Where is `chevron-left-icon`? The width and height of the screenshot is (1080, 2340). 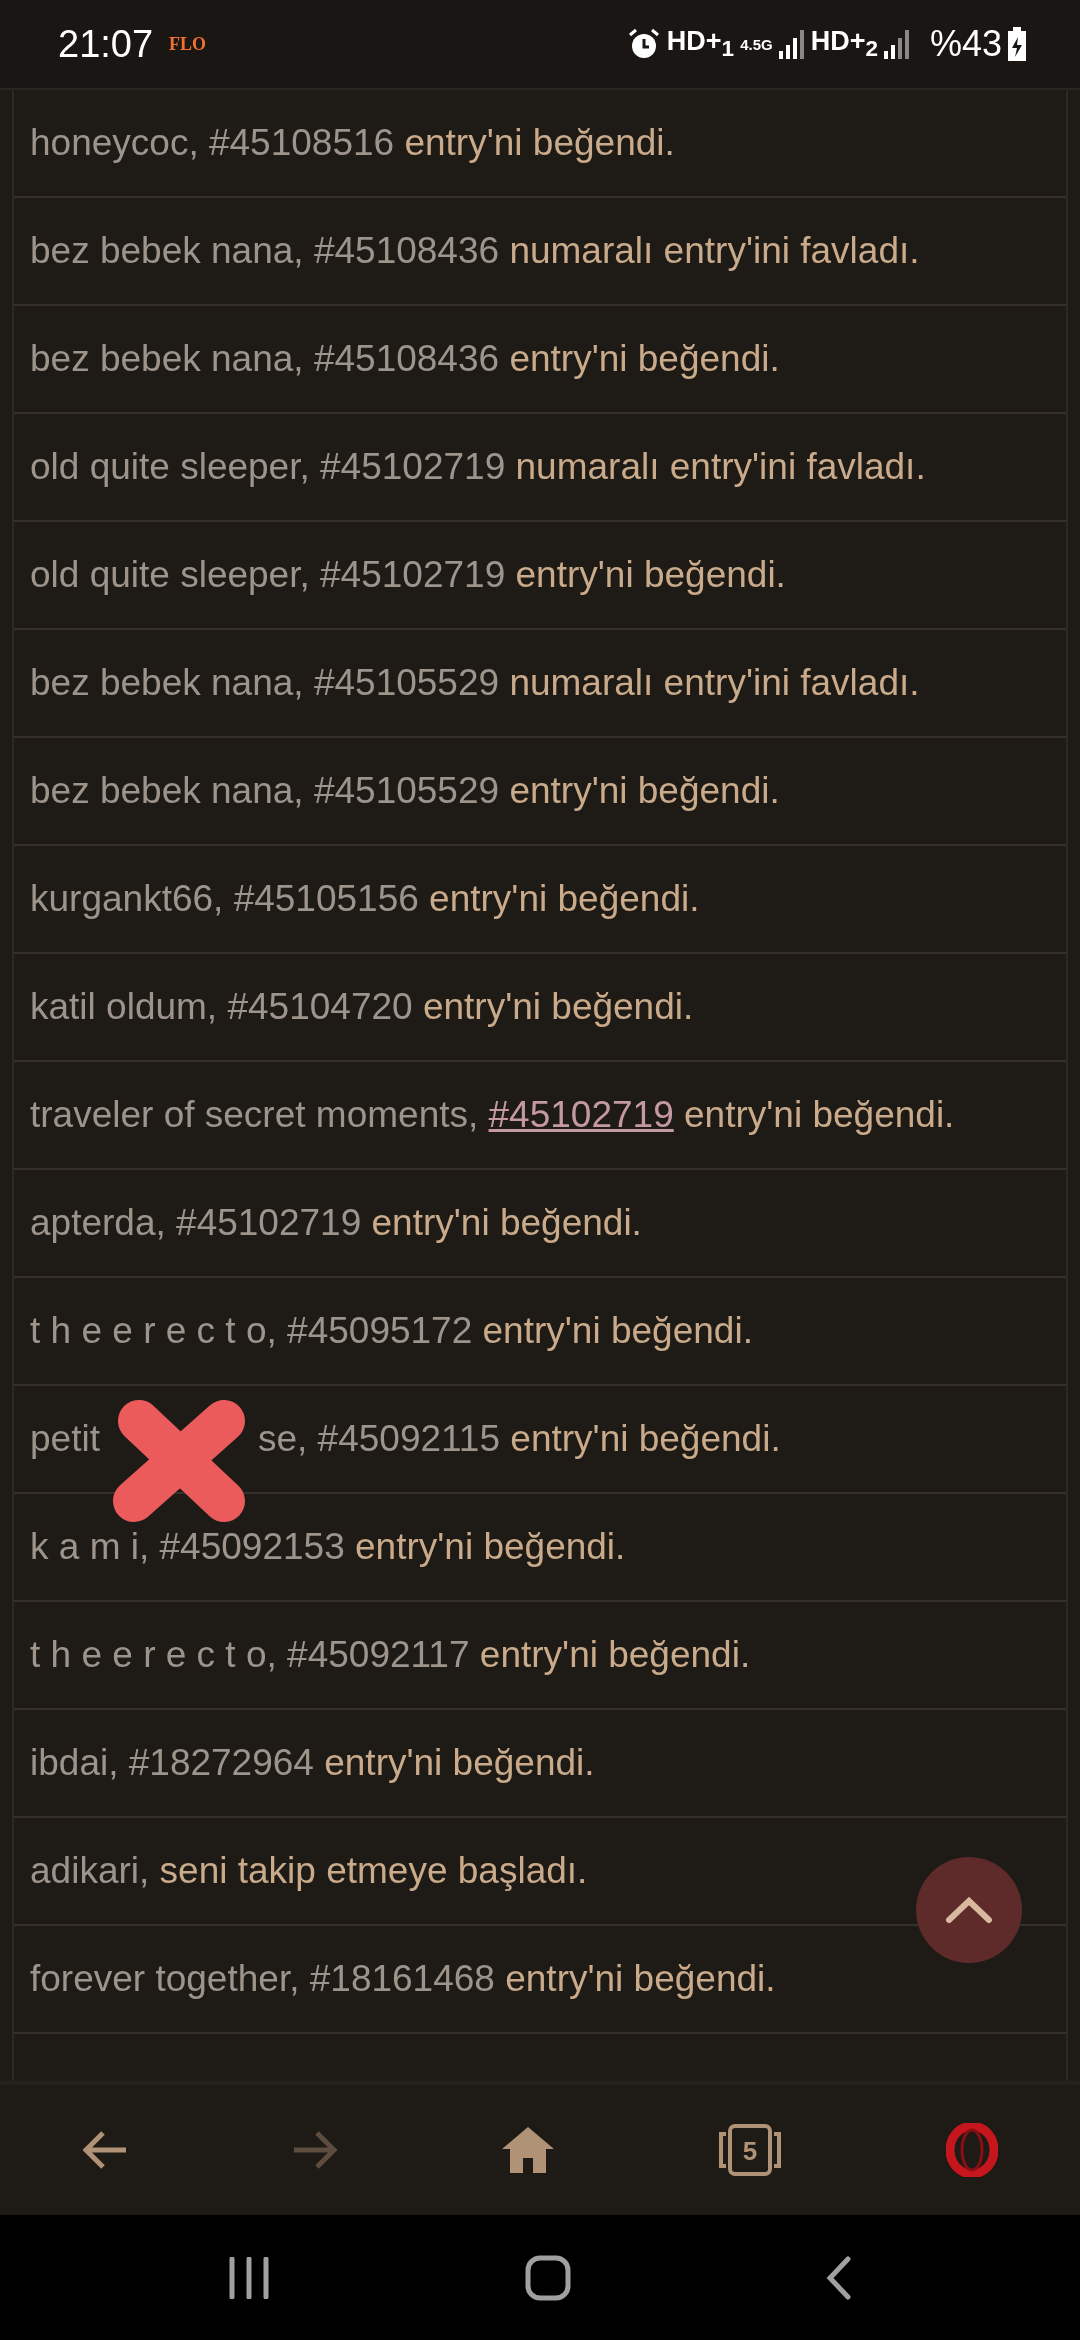 chevron-left-icon is located at coordinates (839, 2277).